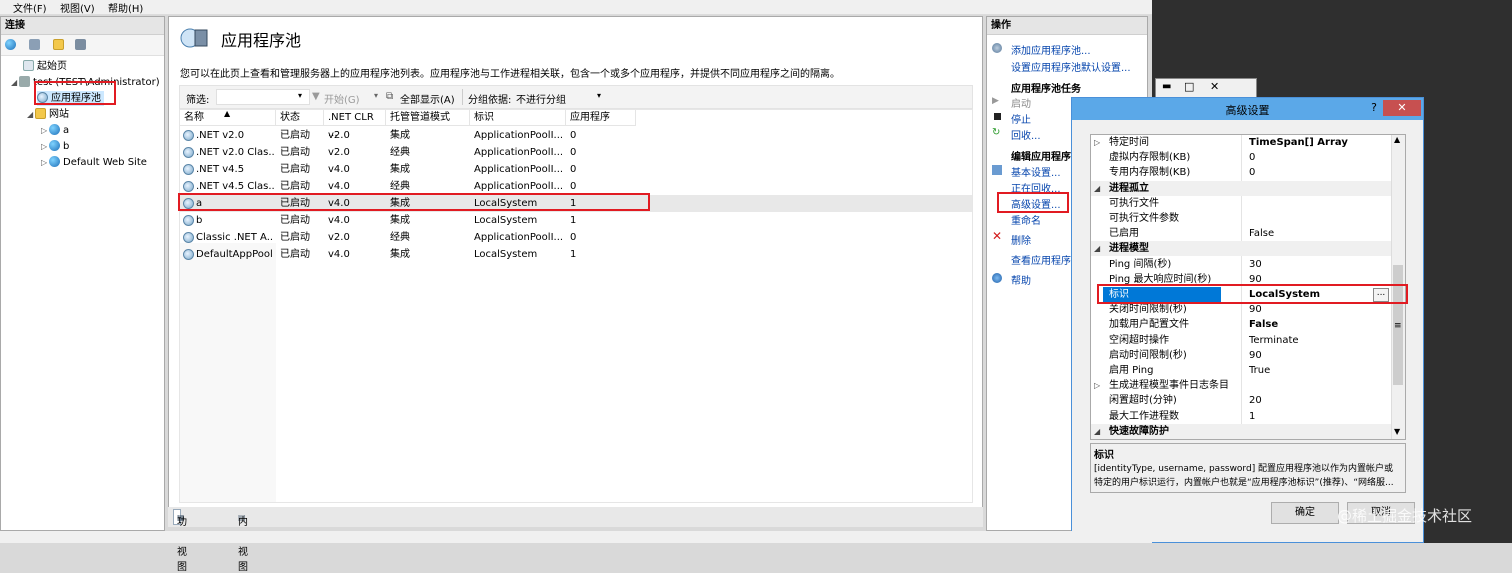 The width and height of the screenshot is (1512, 573). I want to click on group-by-dropdown-icon: ▾, so click(599, 95).